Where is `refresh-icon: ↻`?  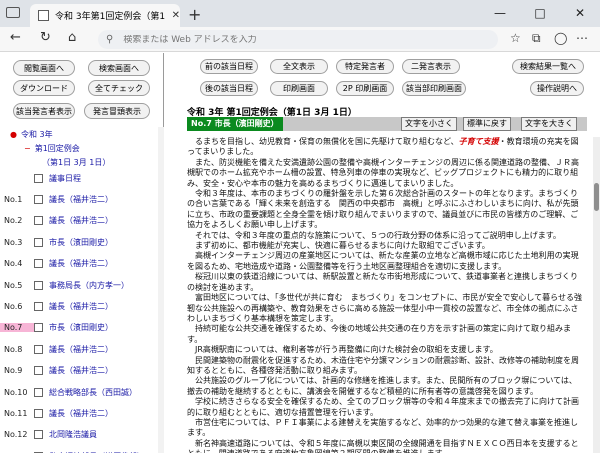 refresh-icon: ↻ is located at coordinates (45, 37).